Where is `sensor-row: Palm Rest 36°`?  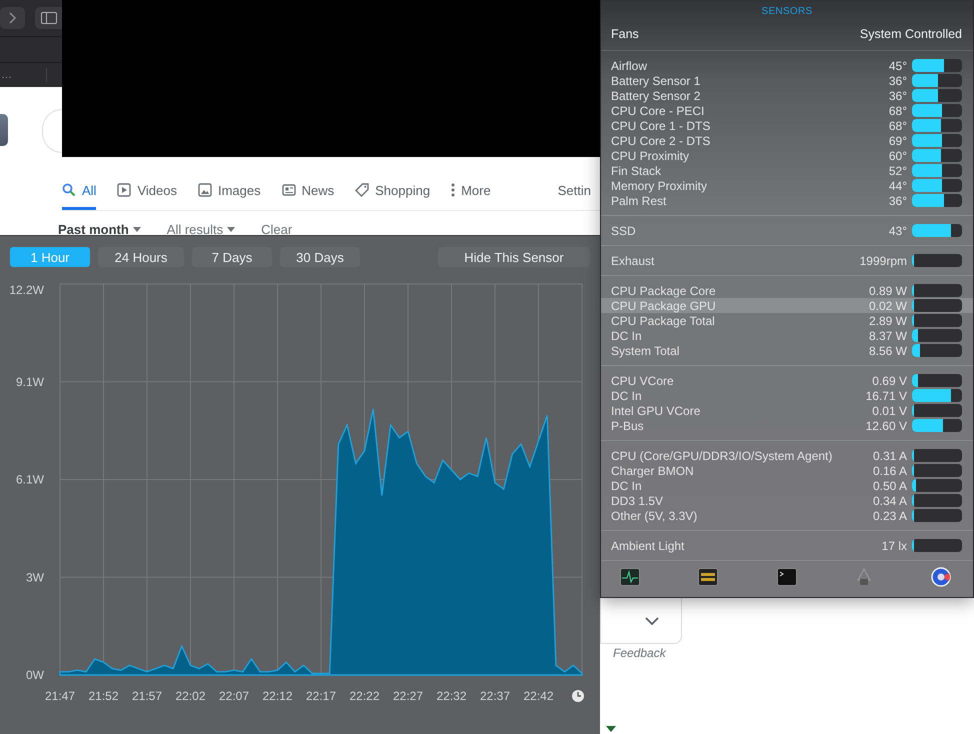
sensor-row: Palm Rest 36° is located at coordinates (787, 200).